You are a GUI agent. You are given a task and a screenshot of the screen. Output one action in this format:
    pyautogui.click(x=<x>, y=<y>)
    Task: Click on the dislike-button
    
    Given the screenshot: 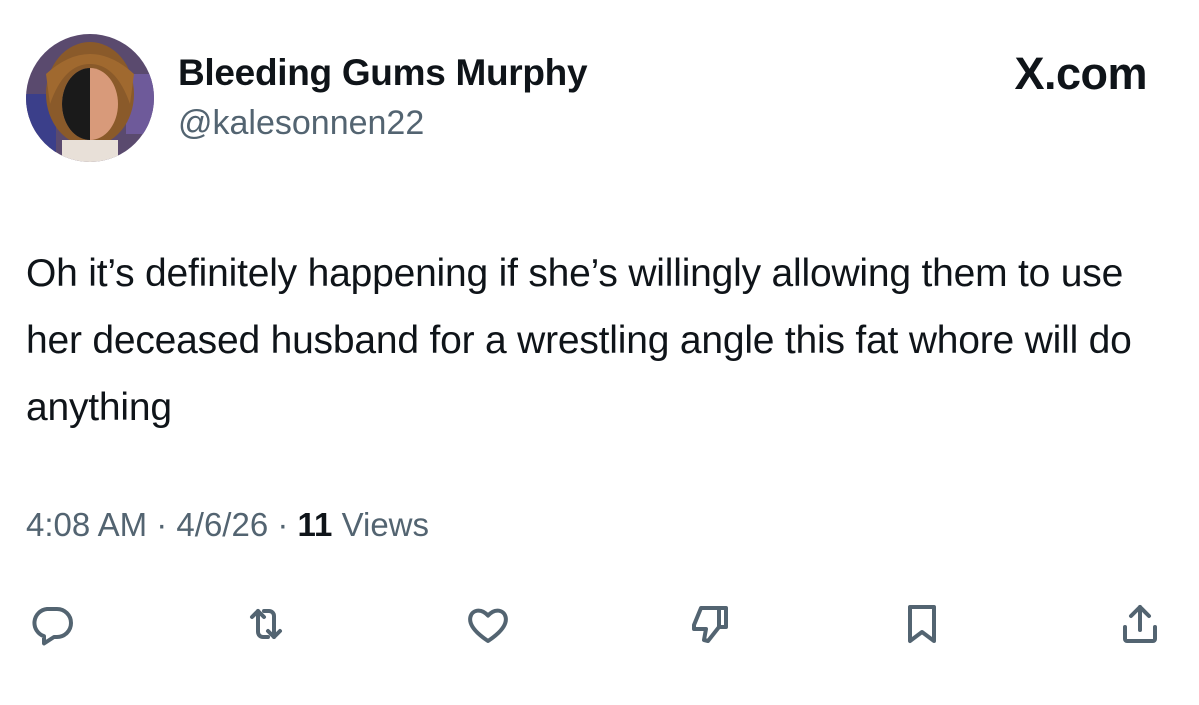 What is the action you would take?
    pyautogui.click(x=710, y=624)
    